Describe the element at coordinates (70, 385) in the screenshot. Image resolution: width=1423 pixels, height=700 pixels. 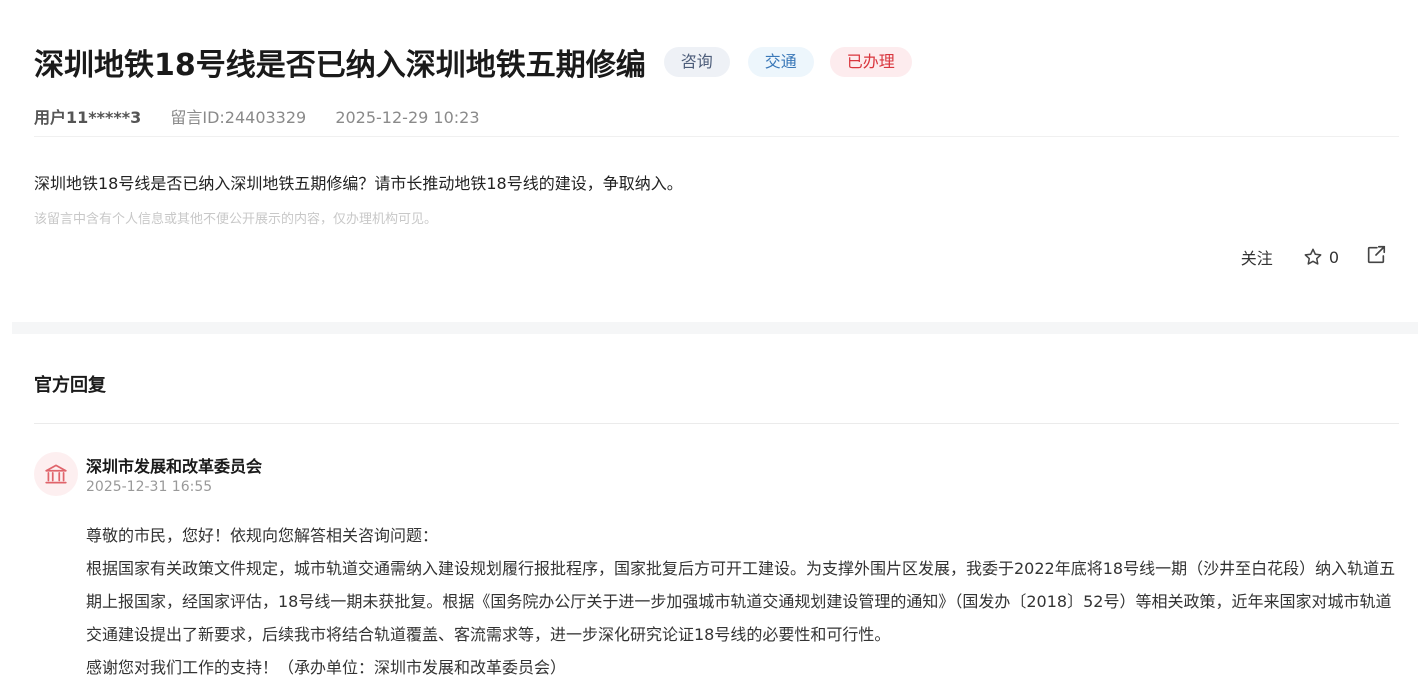
I see `official-reply-heading: 官方回复` at that location.